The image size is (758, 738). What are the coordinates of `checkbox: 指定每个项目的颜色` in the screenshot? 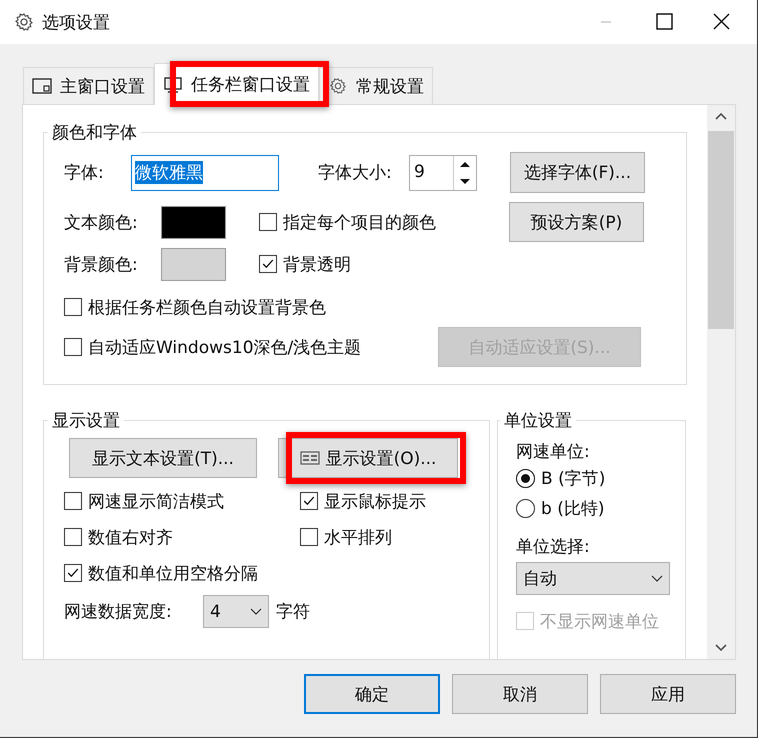 It's located at (384, 222).